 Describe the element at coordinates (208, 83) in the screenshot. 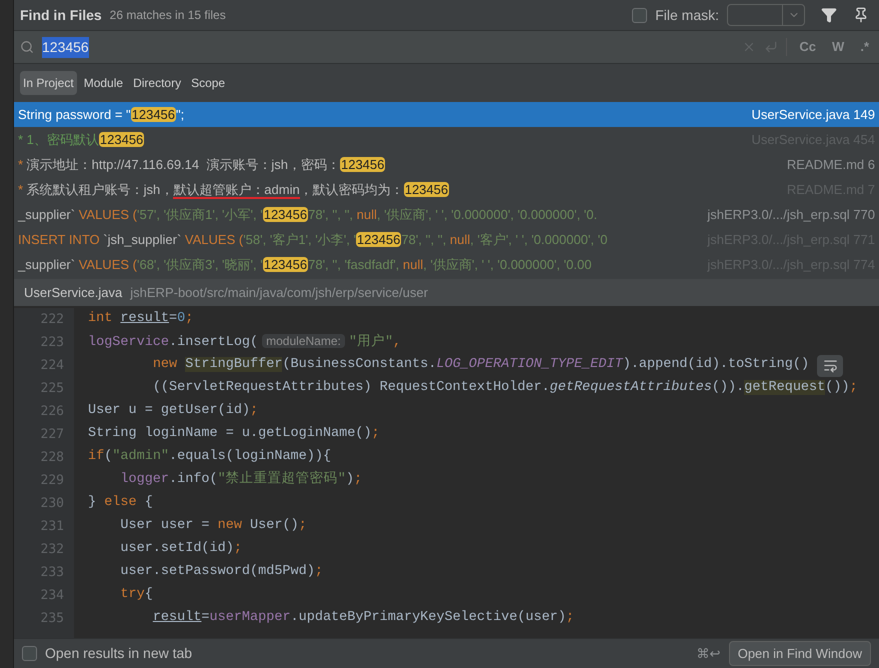

I see `scope-tab: Scope` at that location.